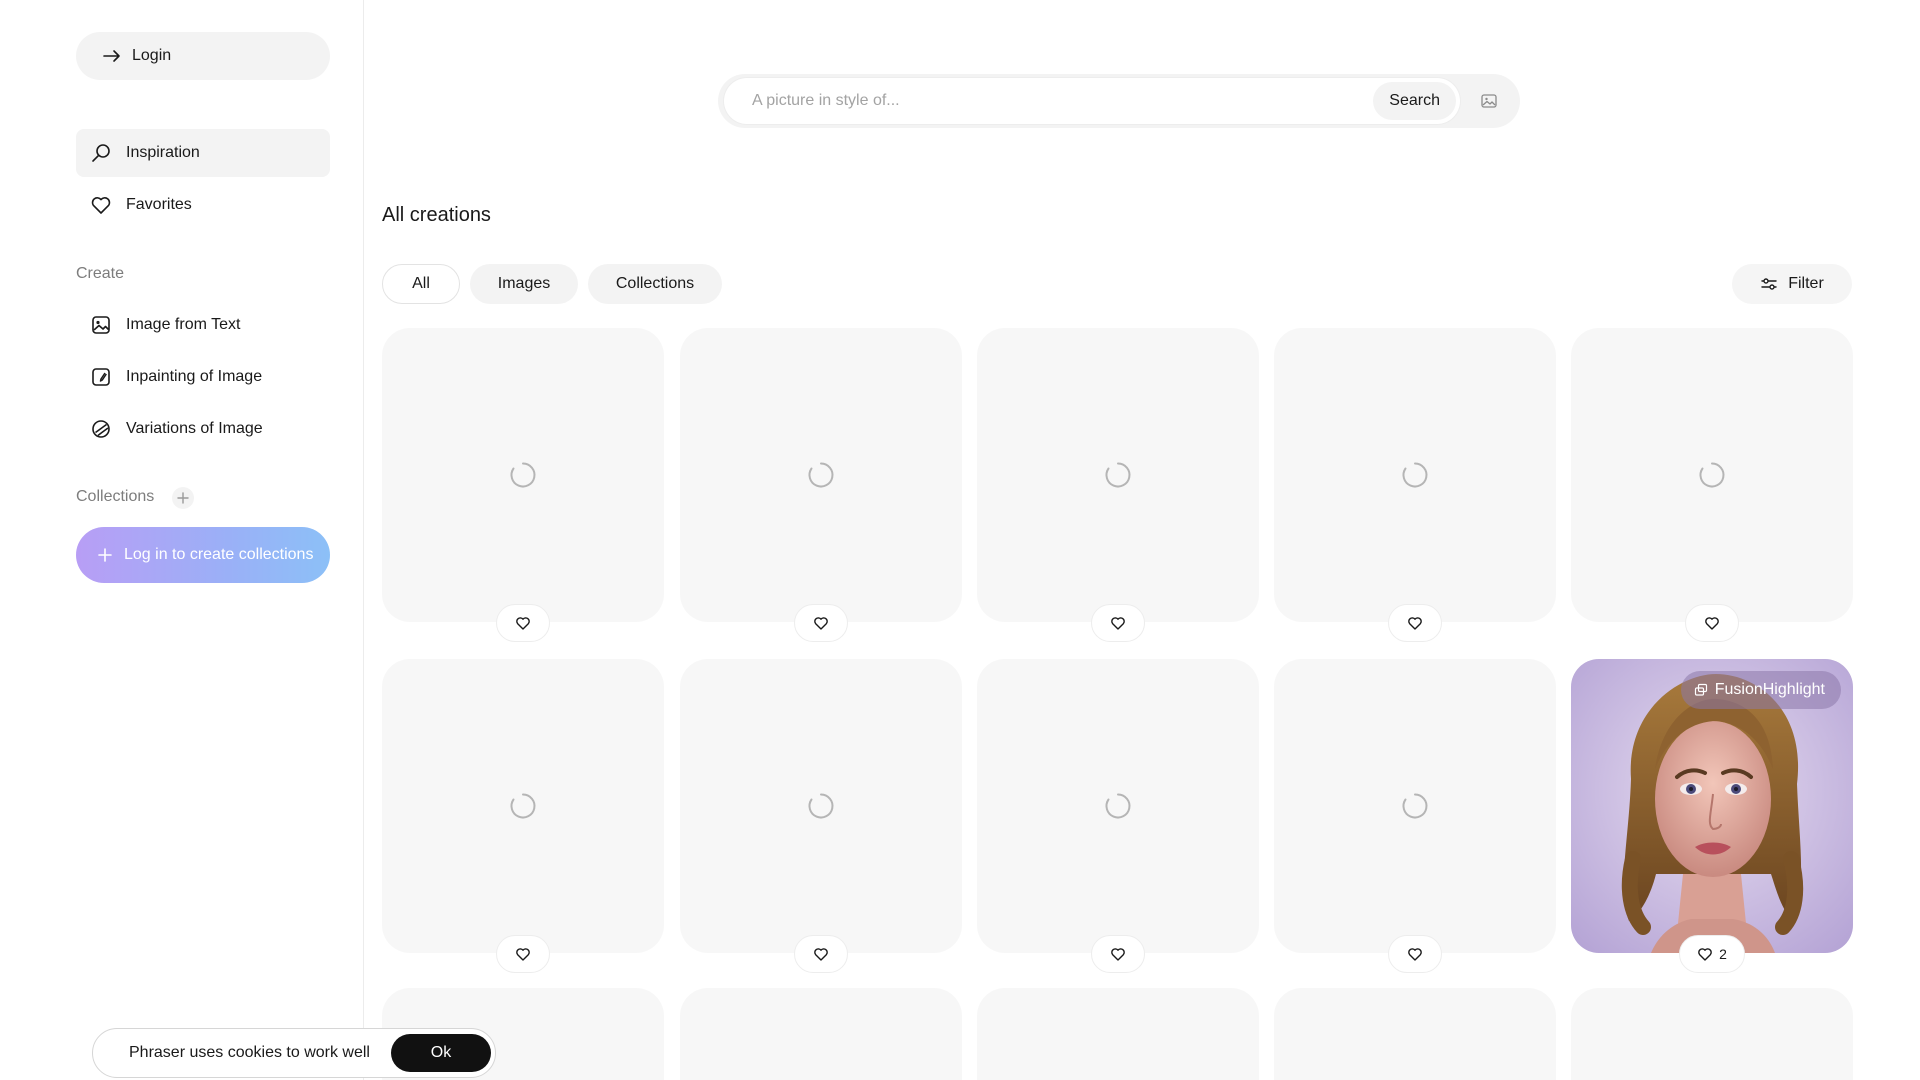  I want to click on search-icon, so click(101, 153).